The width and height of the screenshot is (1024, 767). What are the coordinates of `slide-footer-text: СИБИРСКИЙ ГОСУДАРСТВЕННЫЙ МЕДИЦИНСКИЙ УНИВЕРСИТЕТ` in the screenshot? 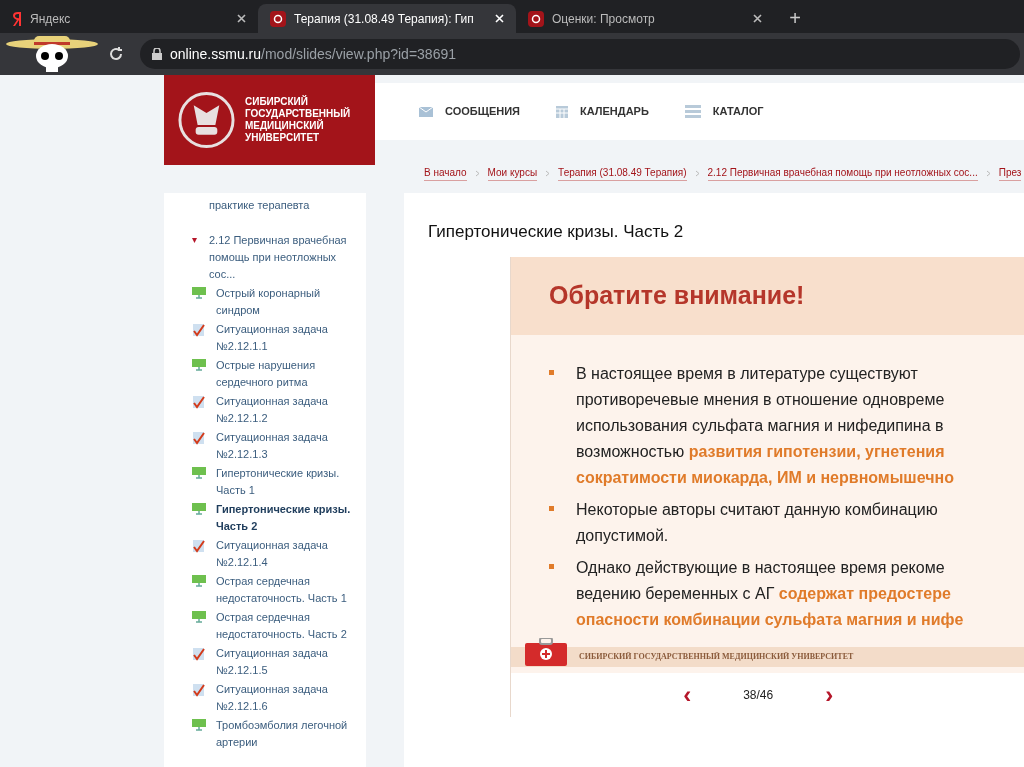 It's located at (716, 656).